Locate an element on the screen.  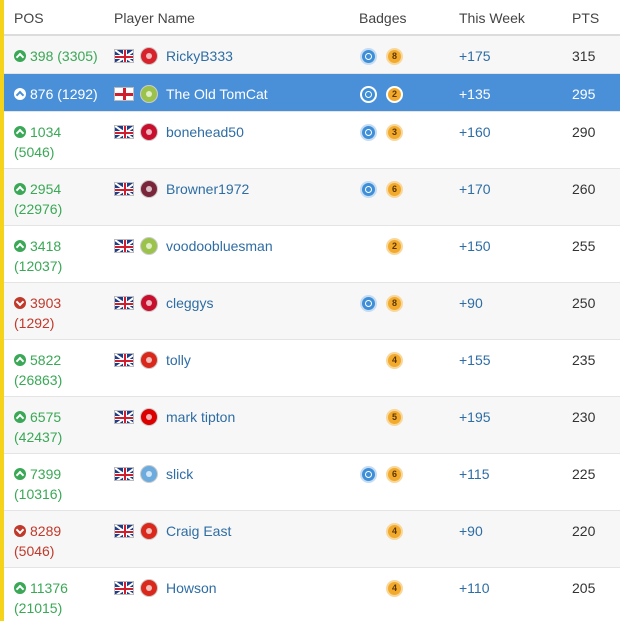
table-row: 7399 (10316) slick 6 +115 225 is located at coordinates (312, 482).